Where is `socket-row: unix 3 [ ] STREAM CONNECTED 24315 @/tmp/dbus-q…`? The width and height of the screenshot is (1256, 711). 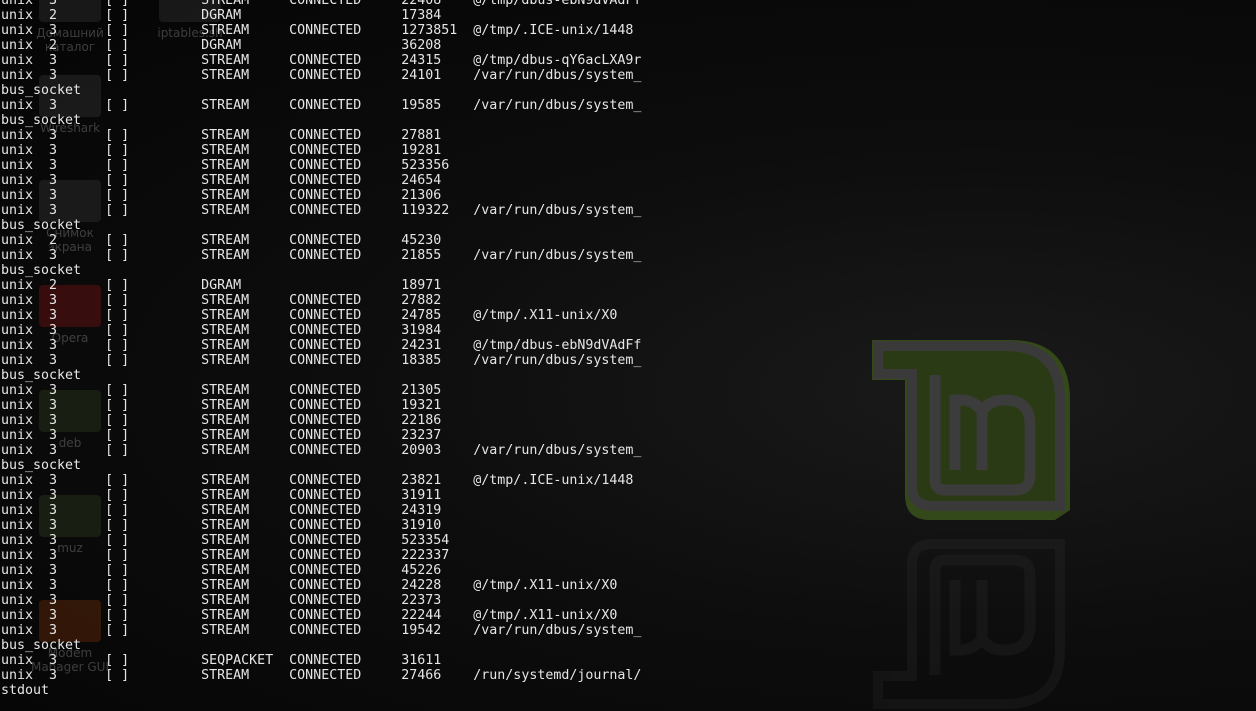 socket-row: unix 3 [ ] STREAM CONNECTED 24315 @/tmp/dbus-q… is located at coordinates (321, 60).